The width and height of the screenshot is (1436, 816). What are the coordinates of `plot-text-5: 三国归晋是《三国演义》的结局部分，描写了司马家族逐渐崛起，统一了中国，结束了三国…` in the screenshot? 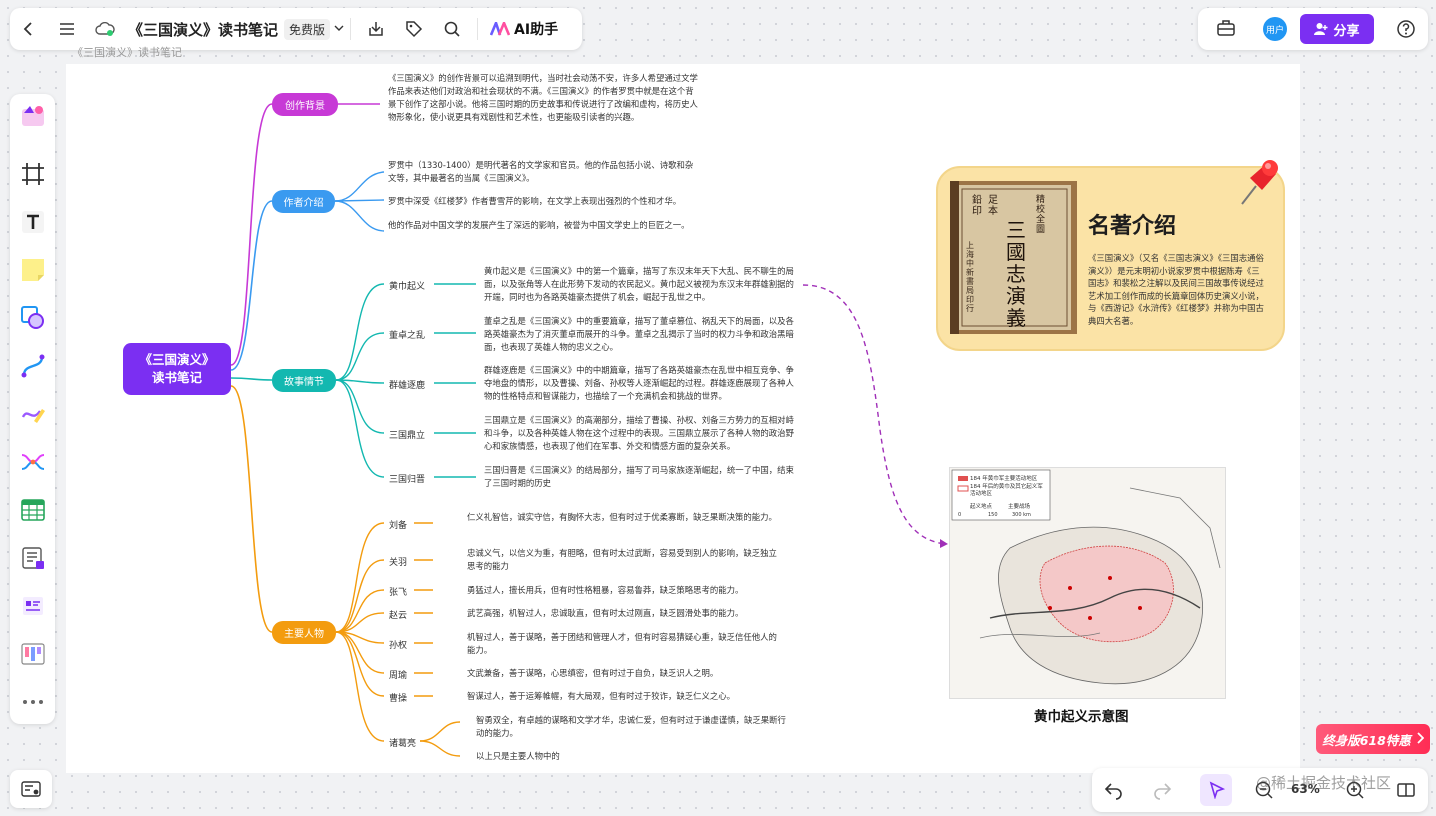 It's located at (640, 477).